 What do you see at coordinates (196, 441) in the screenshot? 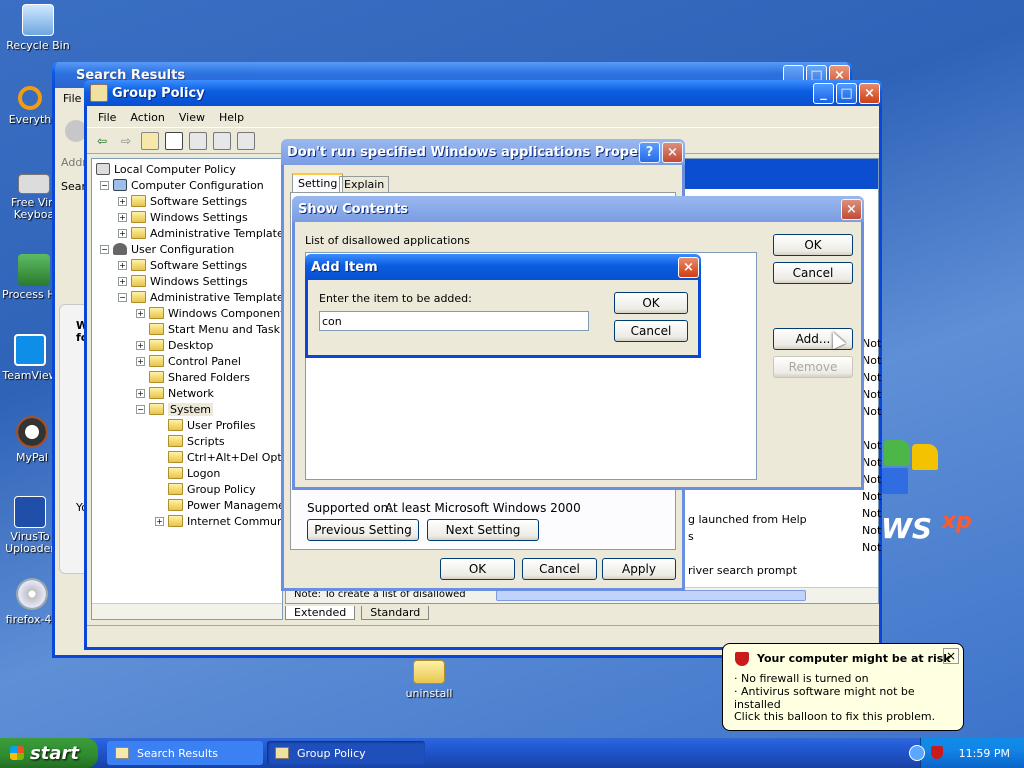
I see `tree-item: Scripts` at bounding box center [196, 441].